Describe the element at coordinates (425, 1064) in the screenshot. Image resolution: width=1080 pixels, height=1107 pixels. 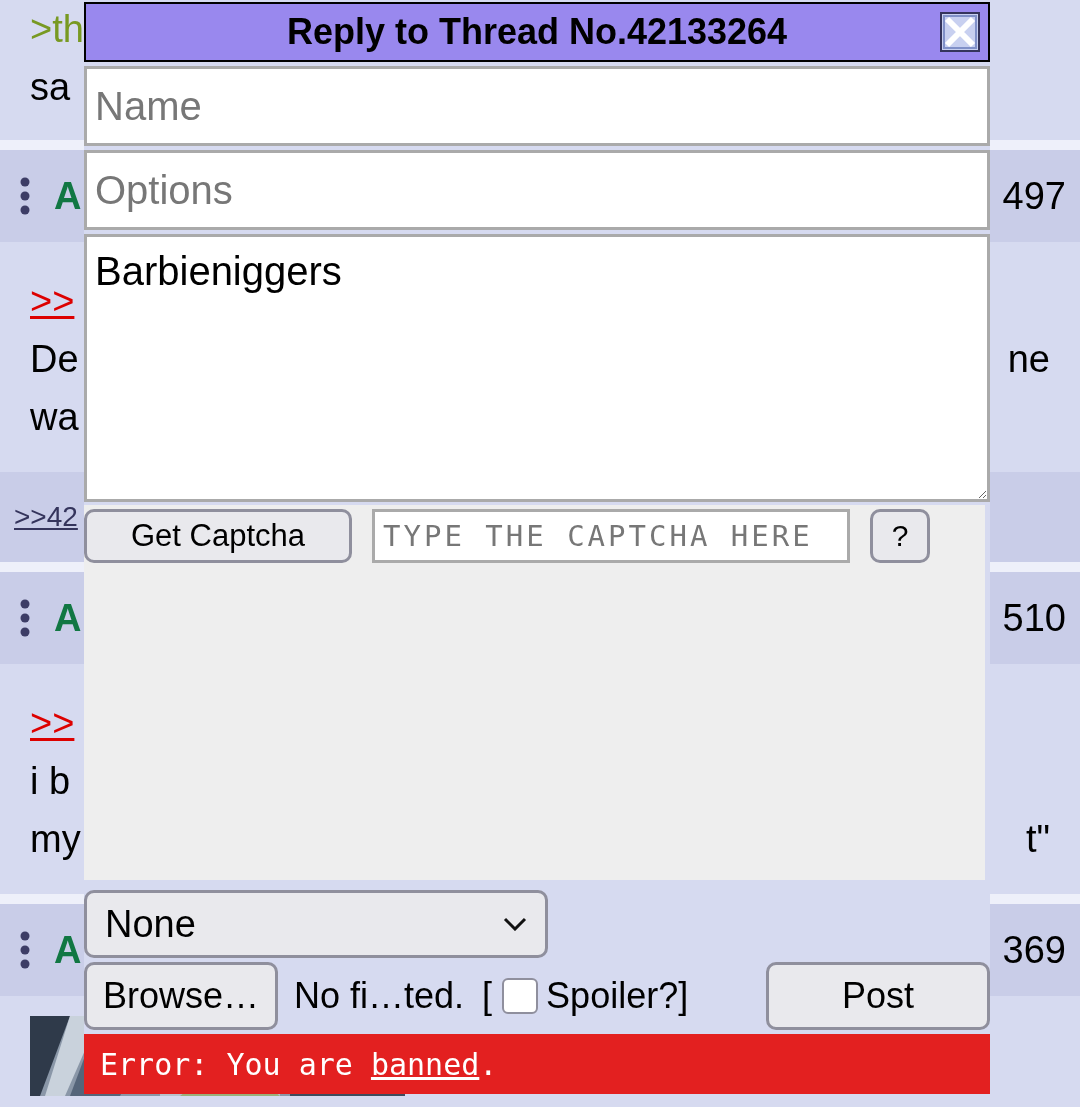
I see `banned-link: banned` at that location.